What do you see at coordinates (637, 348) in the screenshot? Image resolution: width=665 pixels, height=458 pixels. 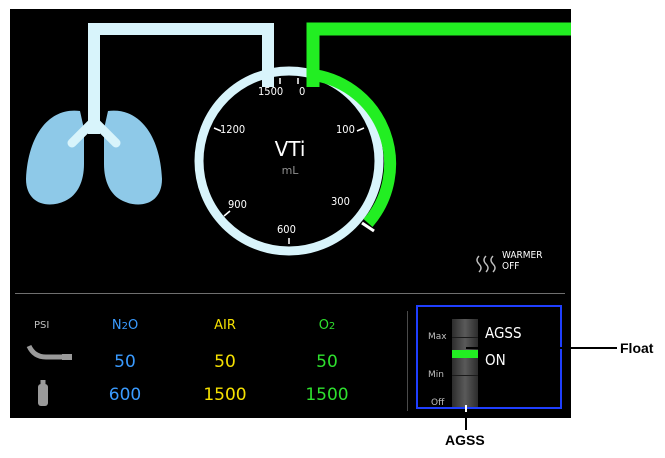 I see `callout-float: Float` at bounding box center [637, 348].